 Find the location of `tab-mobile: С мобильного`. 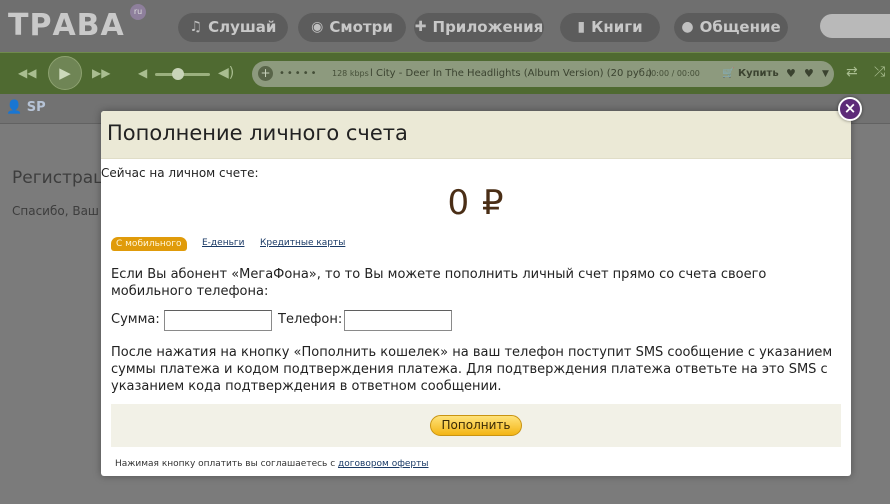

tab-mobile: С мобильного is located at coordinates (149, 244).